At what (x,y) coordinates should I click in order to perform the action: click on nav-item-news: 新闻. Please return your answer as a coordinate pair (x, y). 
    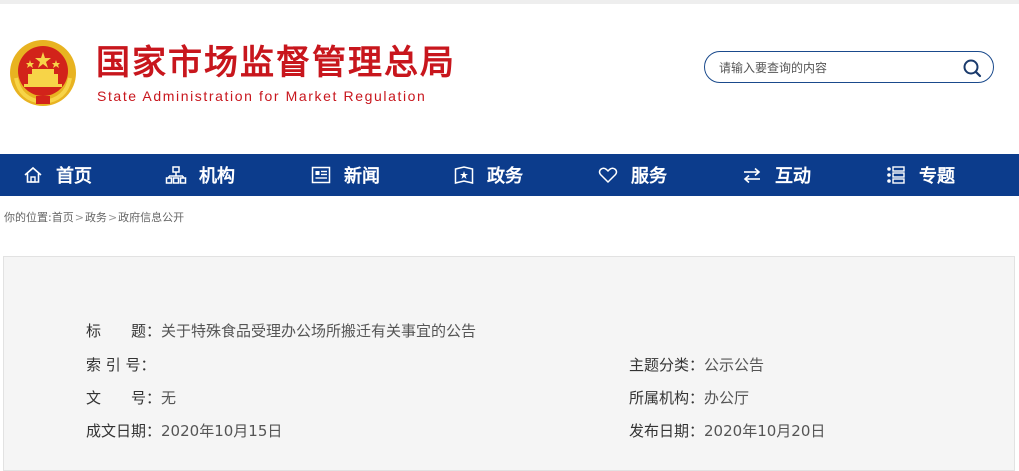
    Looking at the image, I should click on (345, 175).